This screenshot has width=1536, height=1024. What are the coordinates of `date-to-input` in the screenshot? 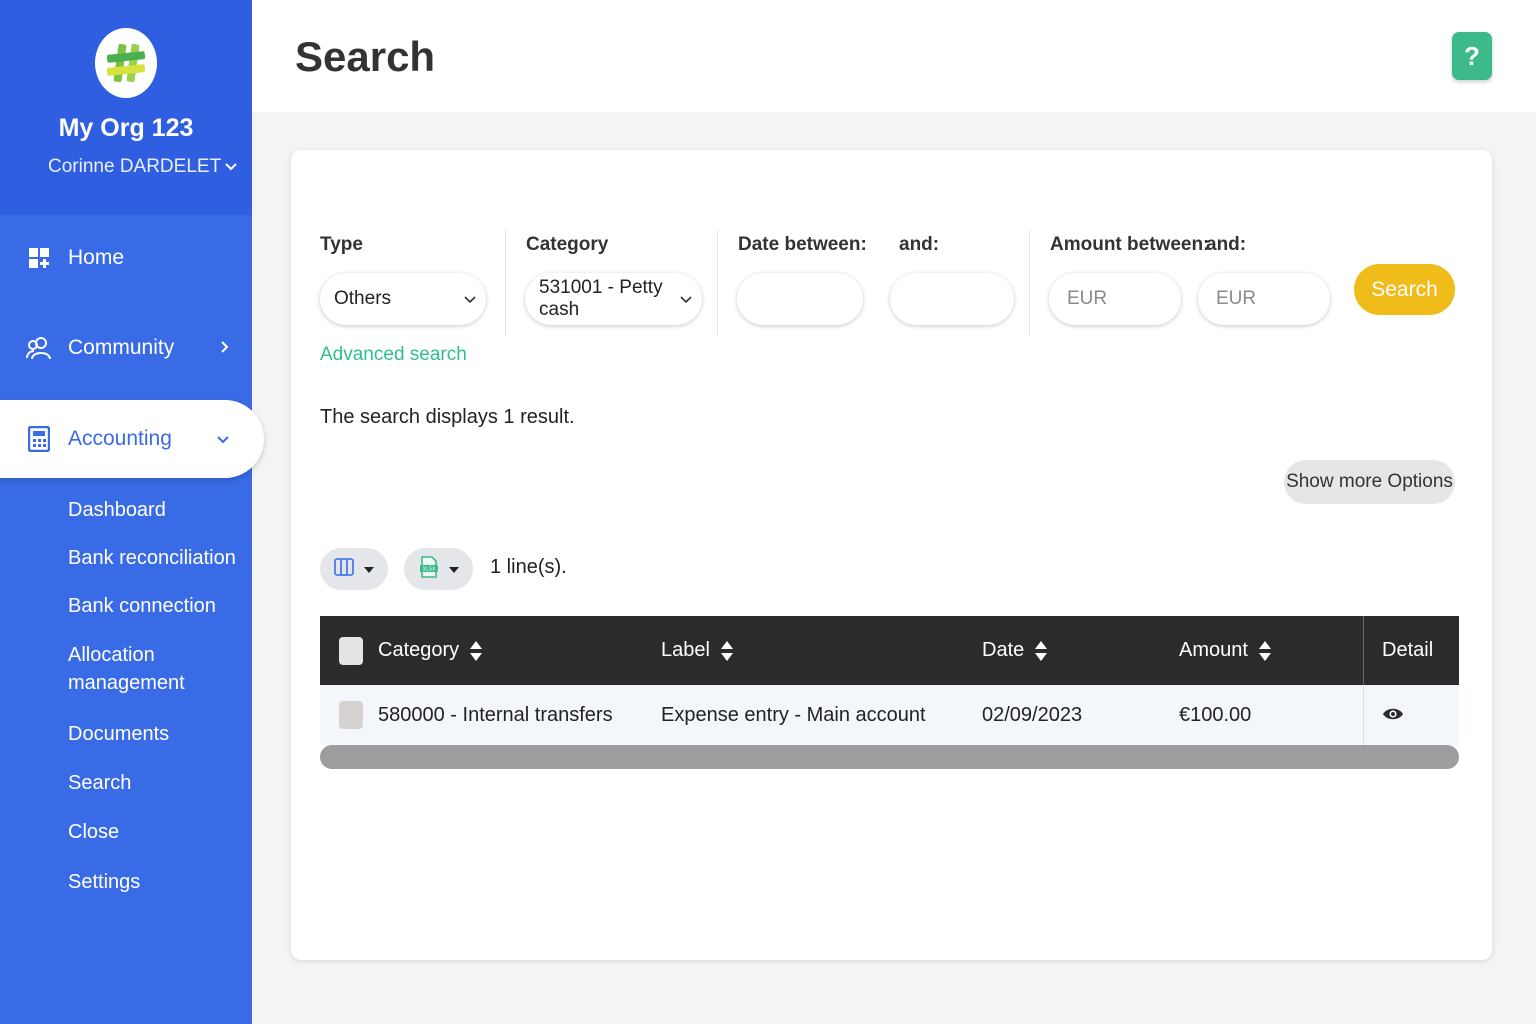 It's located at (952, 299).